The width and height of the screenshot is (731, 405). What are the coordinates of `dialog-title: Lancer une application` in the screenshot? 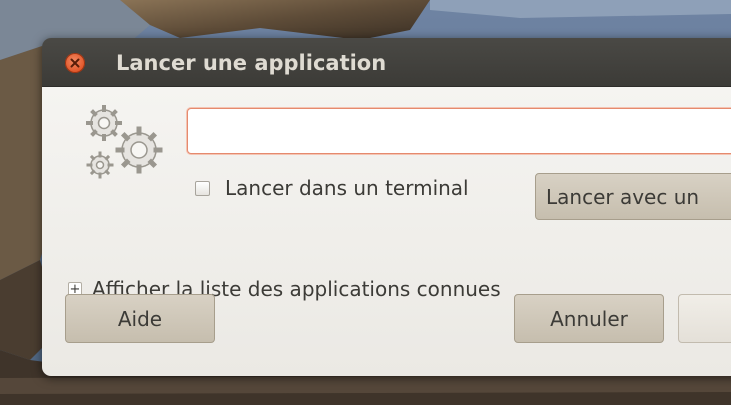 It's located at (251, 63).